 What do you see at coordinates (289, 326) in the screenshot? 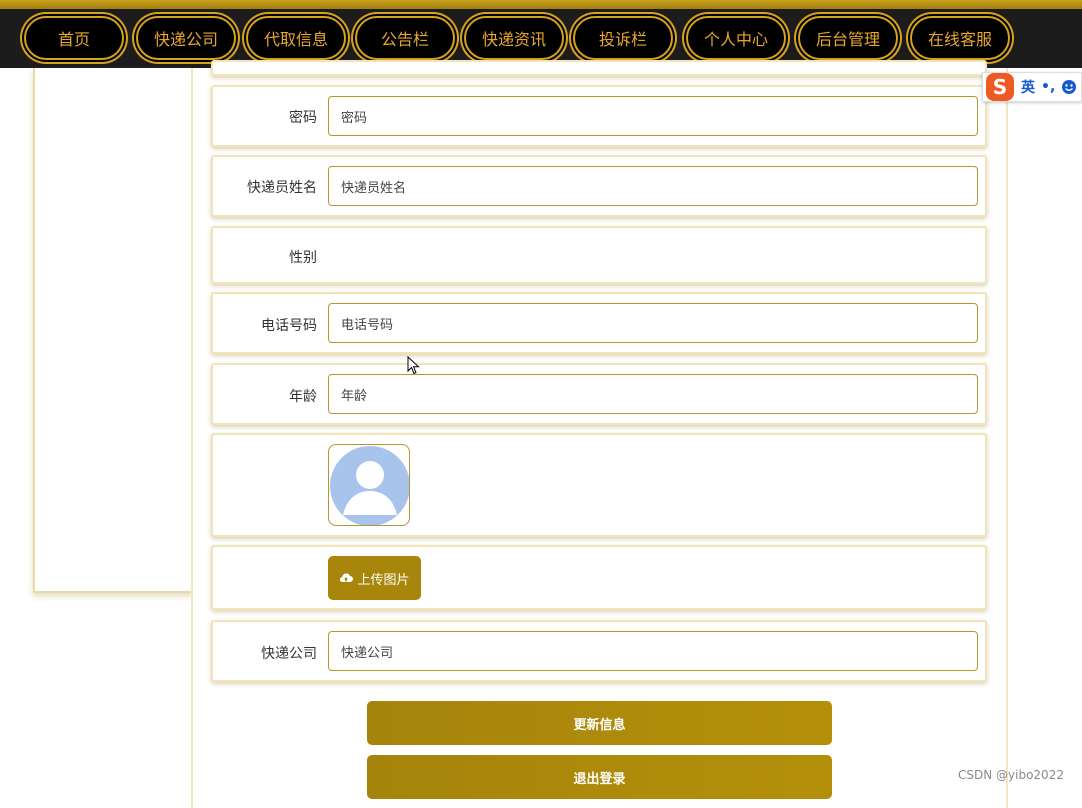
I see `phone-label: 电话号码` at bounding box center [289, 326].